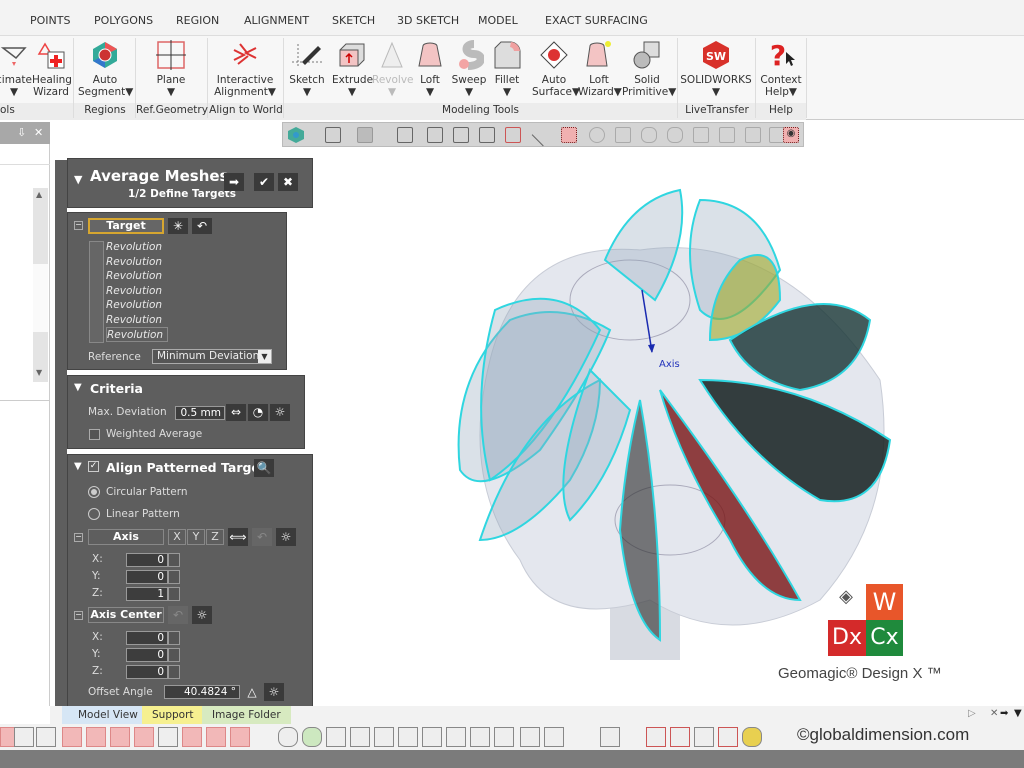  I want to click on explode-button: ✳, so click(178, 226).